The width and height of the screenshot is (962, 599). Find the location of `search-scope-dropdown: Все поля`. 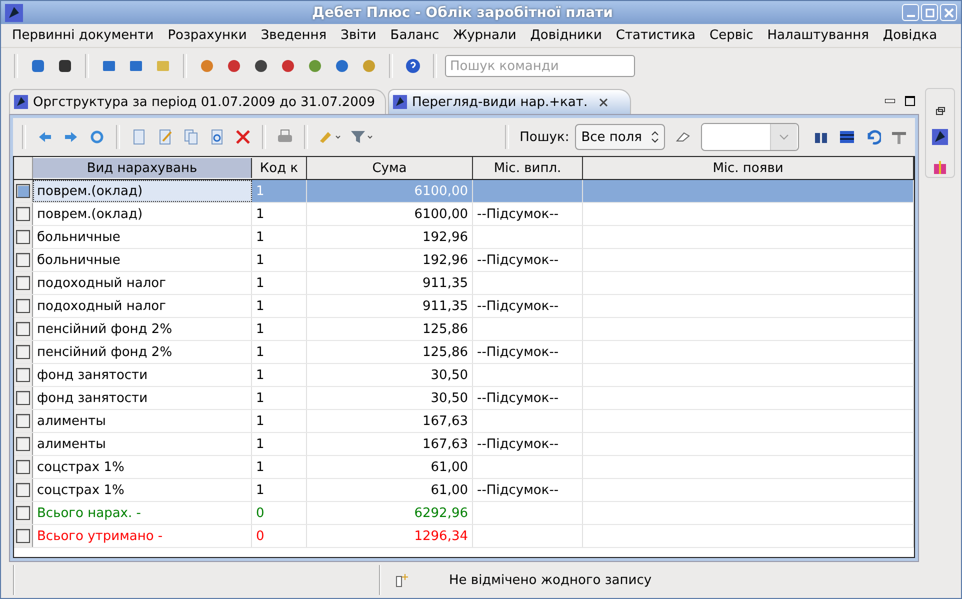

search-scope-dropdown: Все поля is located at coordinates (620, 137).